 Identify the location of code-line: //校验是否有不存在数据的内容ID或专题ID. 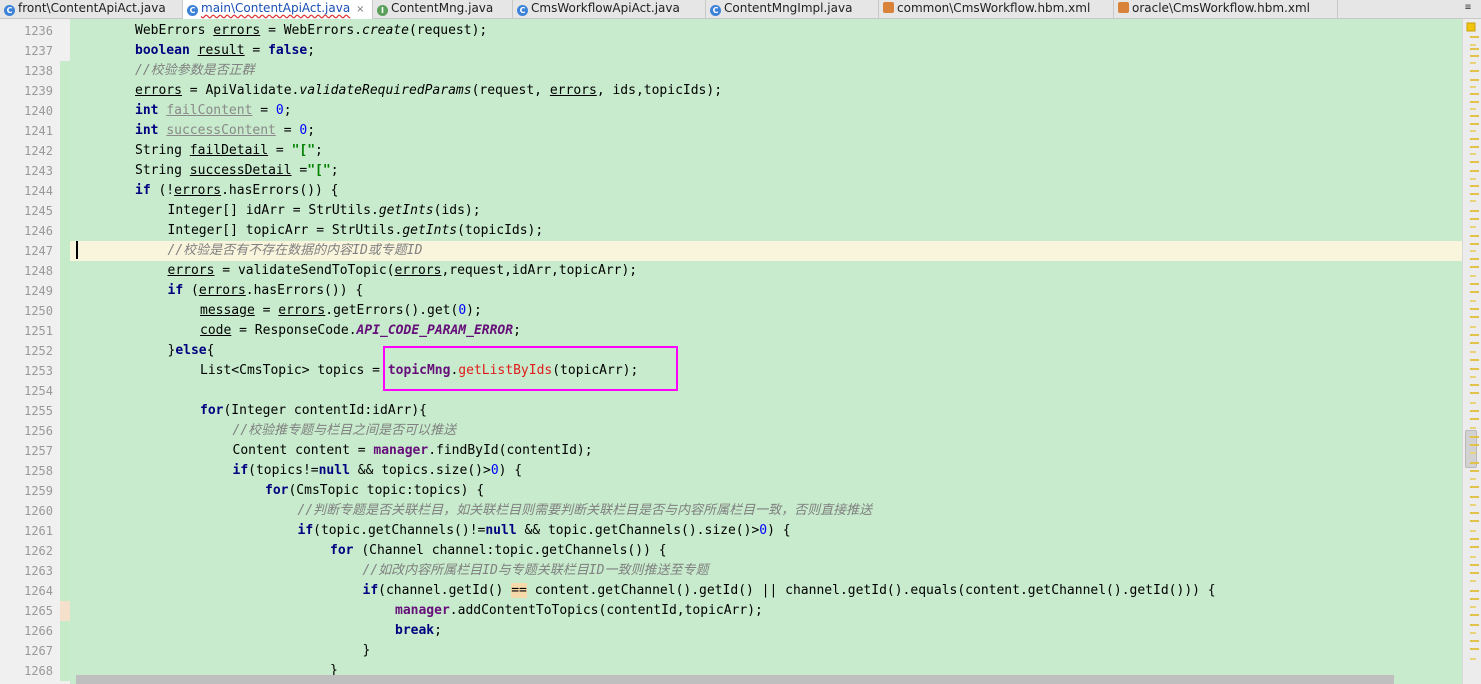
(766, 251).